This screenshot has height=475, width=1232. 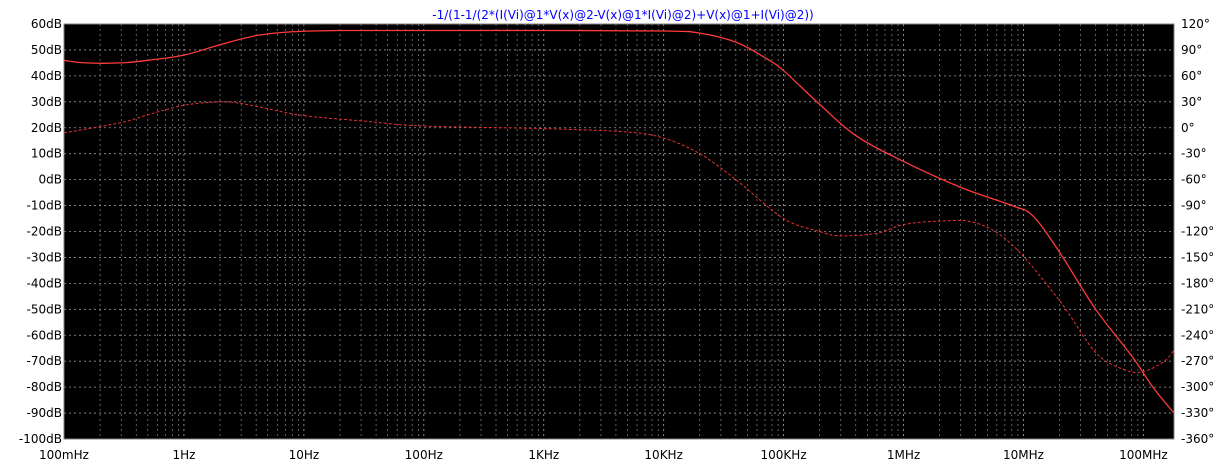 What do you see at coordinates (1195, 24) in the screenshot?
I see `right-axis-tick-label: 120°` at bounding box center [1195, 24].